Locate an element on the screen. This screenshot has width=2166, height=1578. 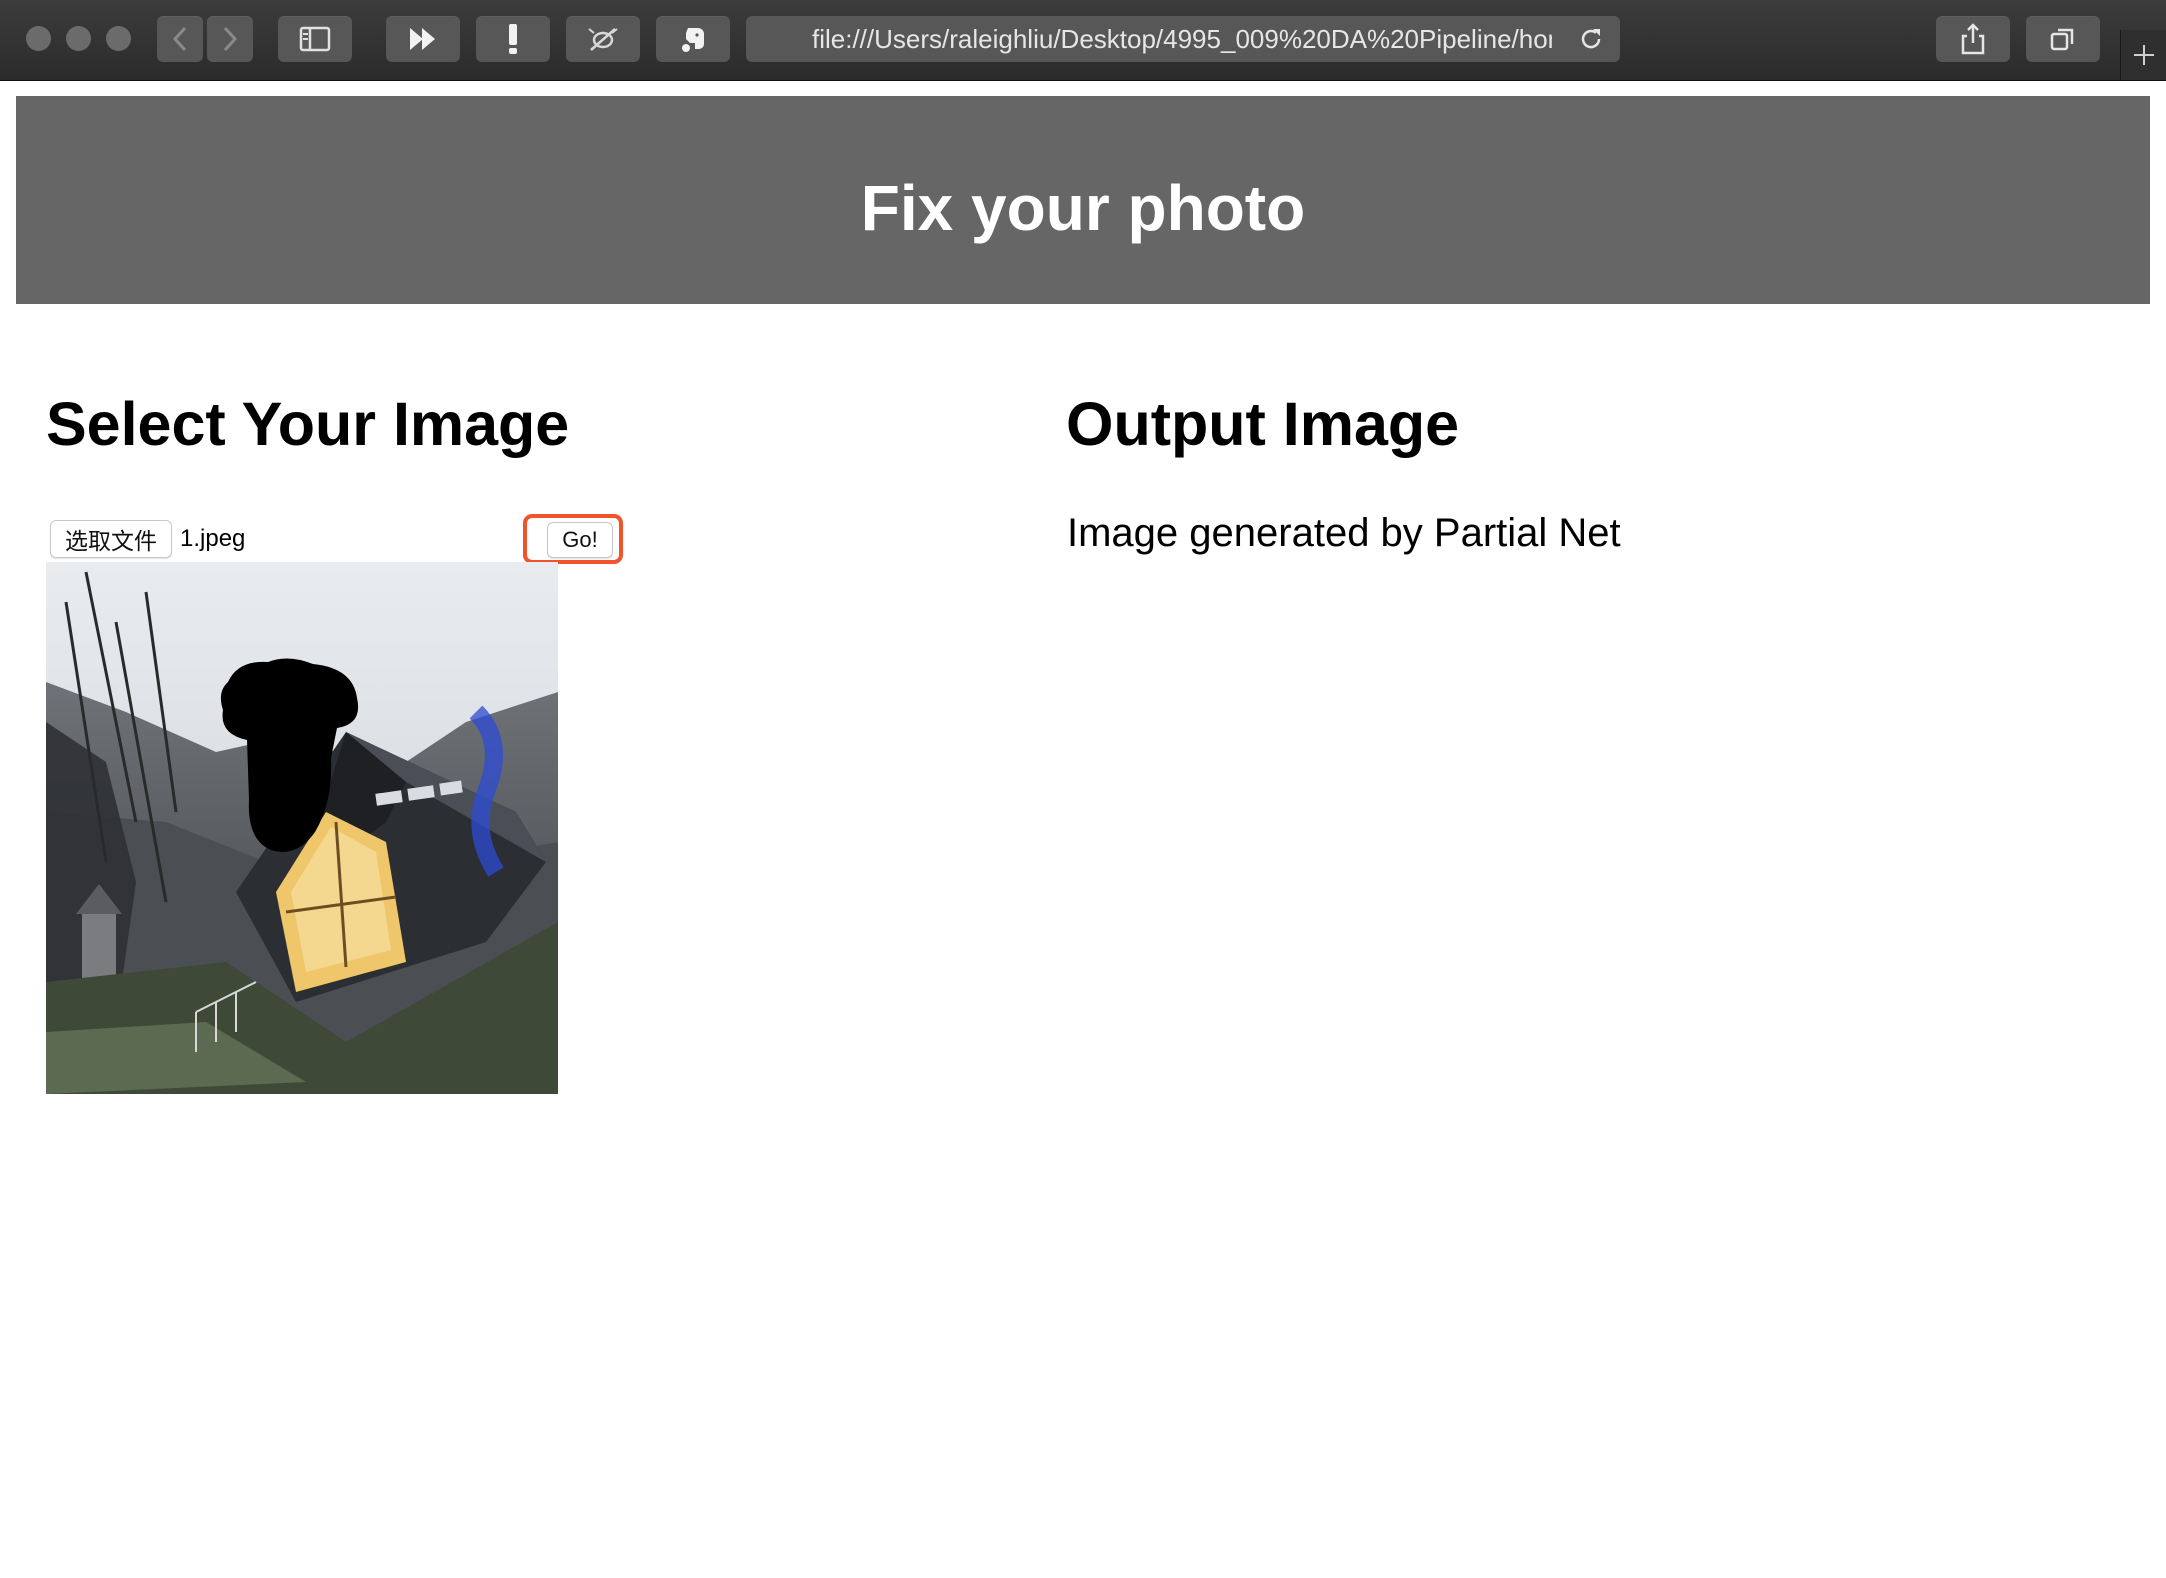
output-image-heading: Output Image is located at coordinates (1263, 424).